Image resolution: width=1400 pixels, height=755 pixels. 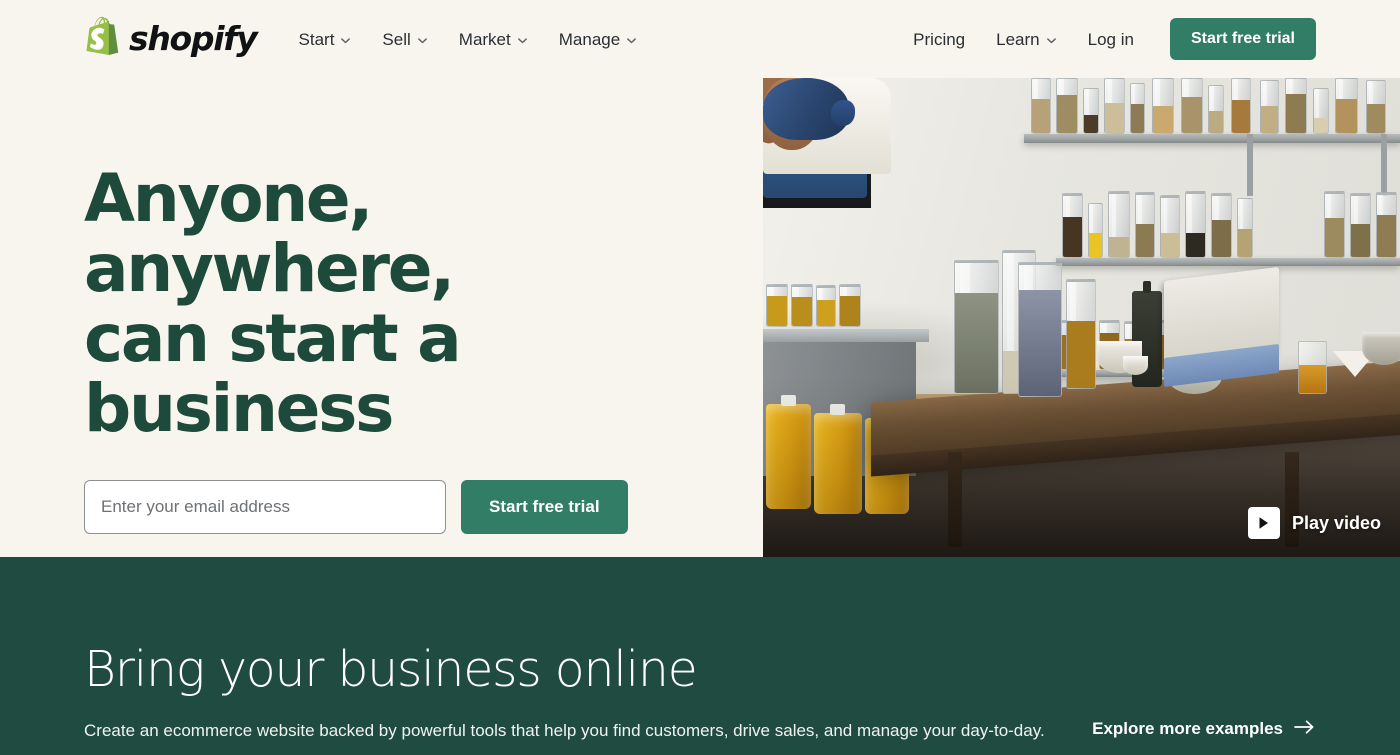 I want to click on header-start-free-trial-button: Start free trial, so click(x=1242, y=39).